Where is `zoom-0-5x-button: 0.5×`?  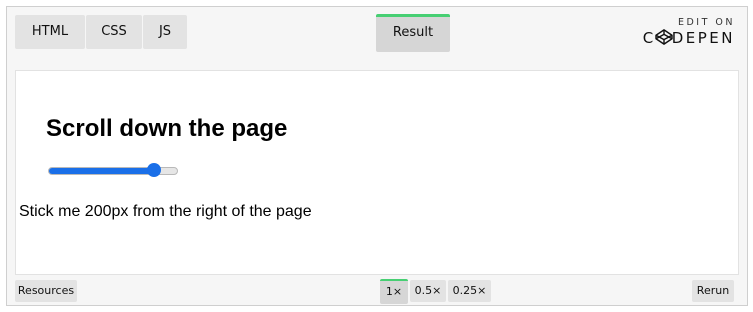 zoom-0-5x-button: 0.5× is located at coordinates (428, 291).